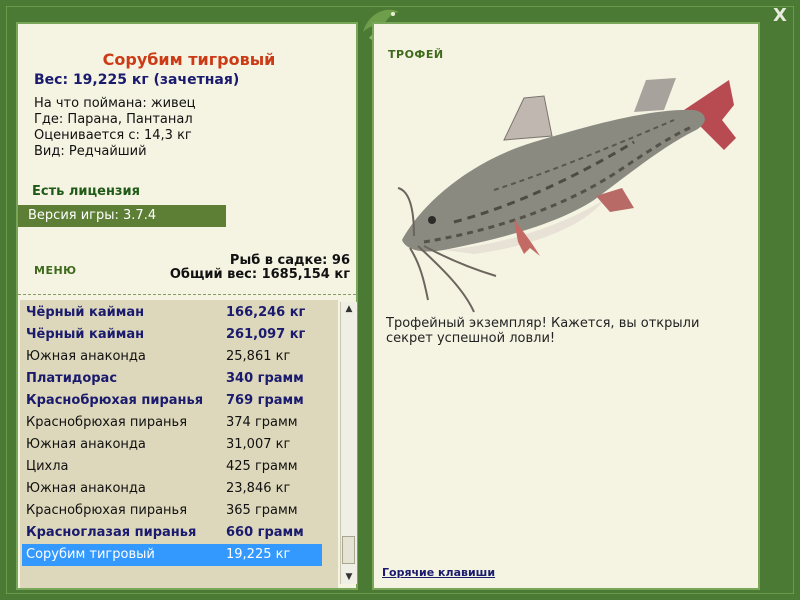 Image resolution: width=800 pixels, height=600 pixels. I want to click on list-item: Красноглазая пиранья 660 грамм, so click(172, 533).